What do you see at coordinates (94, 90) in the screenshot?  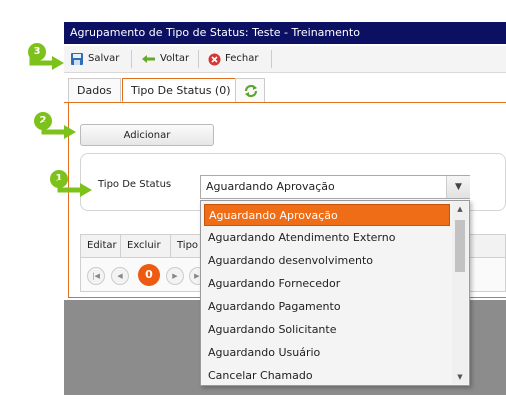 I see `tab-dados: Dados` at bounding box center [94, 90].